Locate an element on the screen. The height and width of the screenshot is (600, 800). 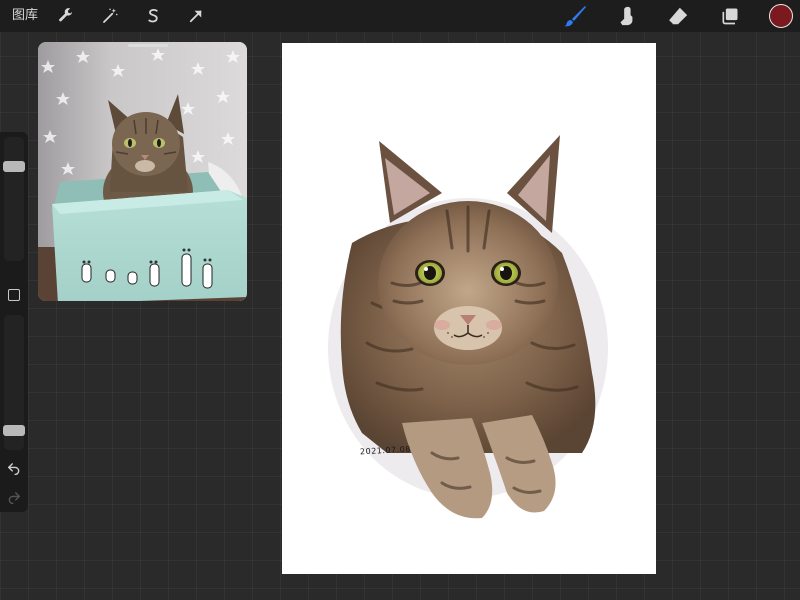
gallery-button: 图库 is located at coordinates (25, 16).